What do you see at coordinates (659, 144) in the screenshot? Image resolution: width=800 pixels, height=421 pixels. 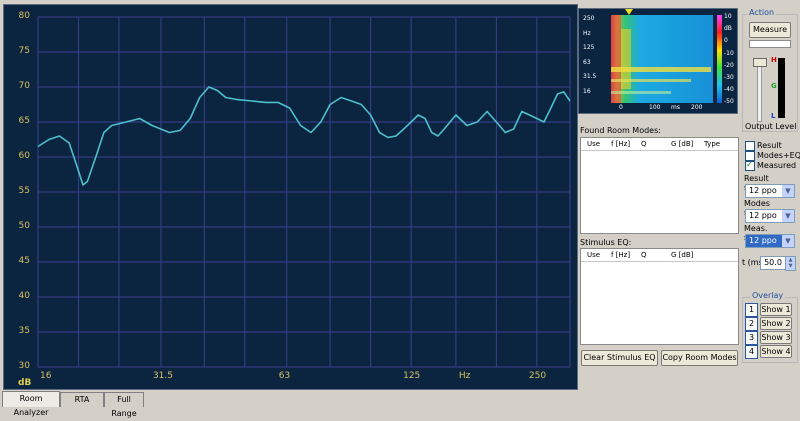 I see `table-header: Use f [Hz] Q G [dB] Type` at bounding box center [659, 144].